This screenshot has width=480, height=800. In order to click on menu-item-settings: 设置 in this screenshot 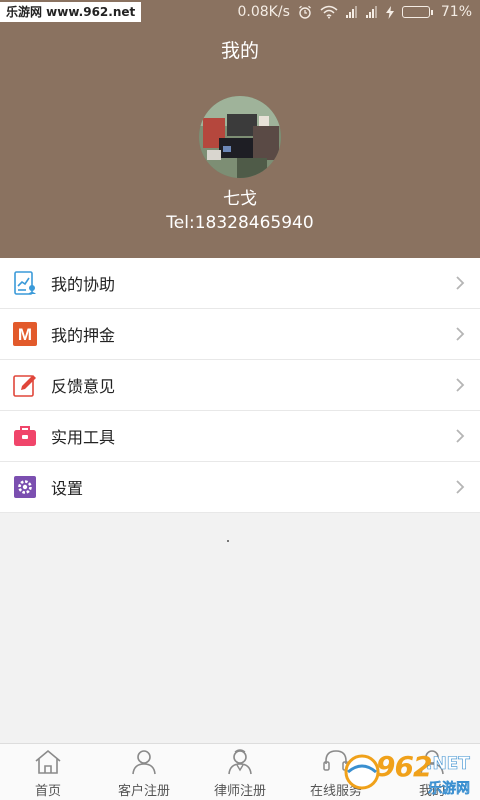, I will do `click(240, 487)`.